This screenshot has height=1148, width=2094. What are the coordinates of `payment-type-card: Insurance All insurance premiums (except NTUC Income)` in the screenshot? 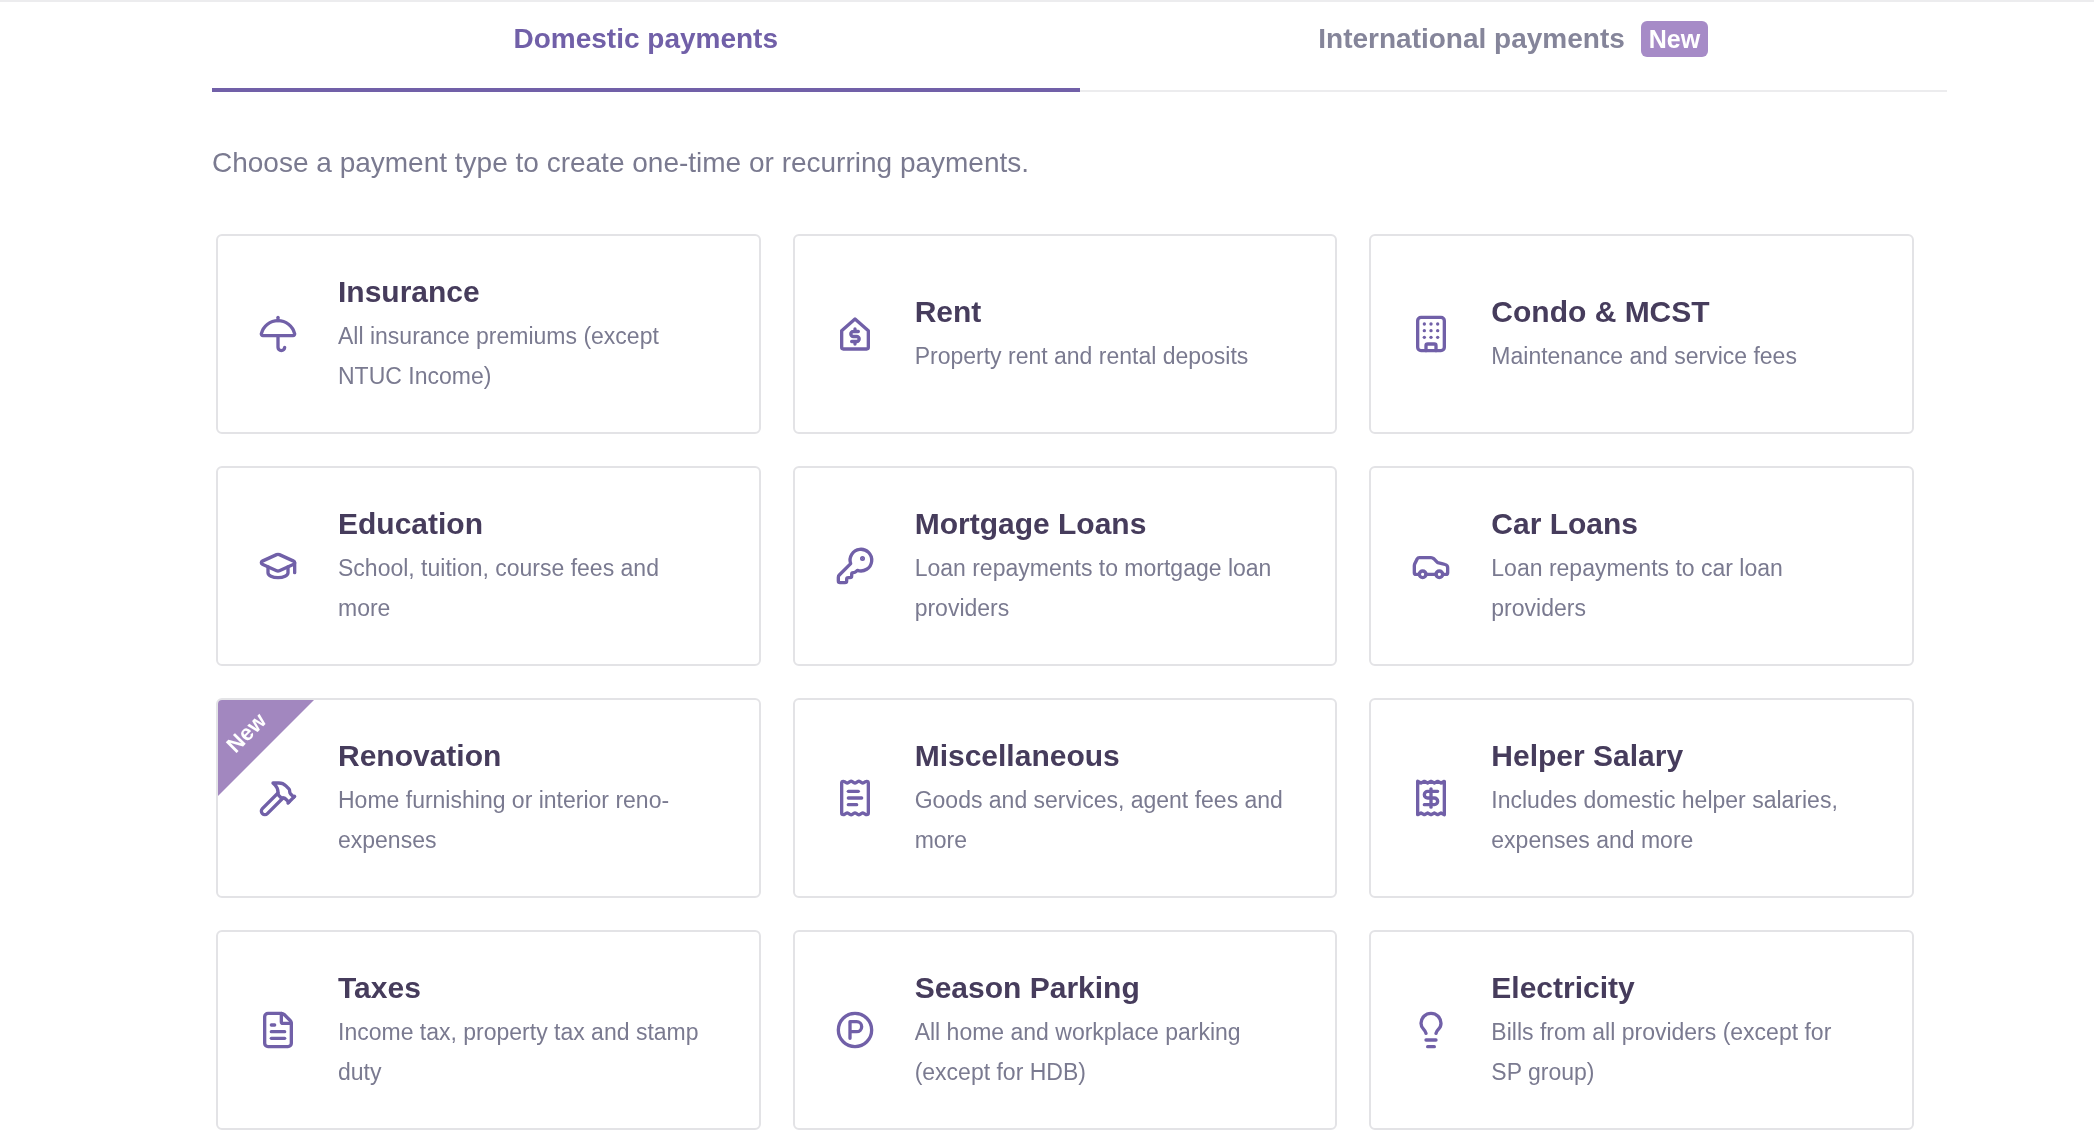 It's located at (488, 334).